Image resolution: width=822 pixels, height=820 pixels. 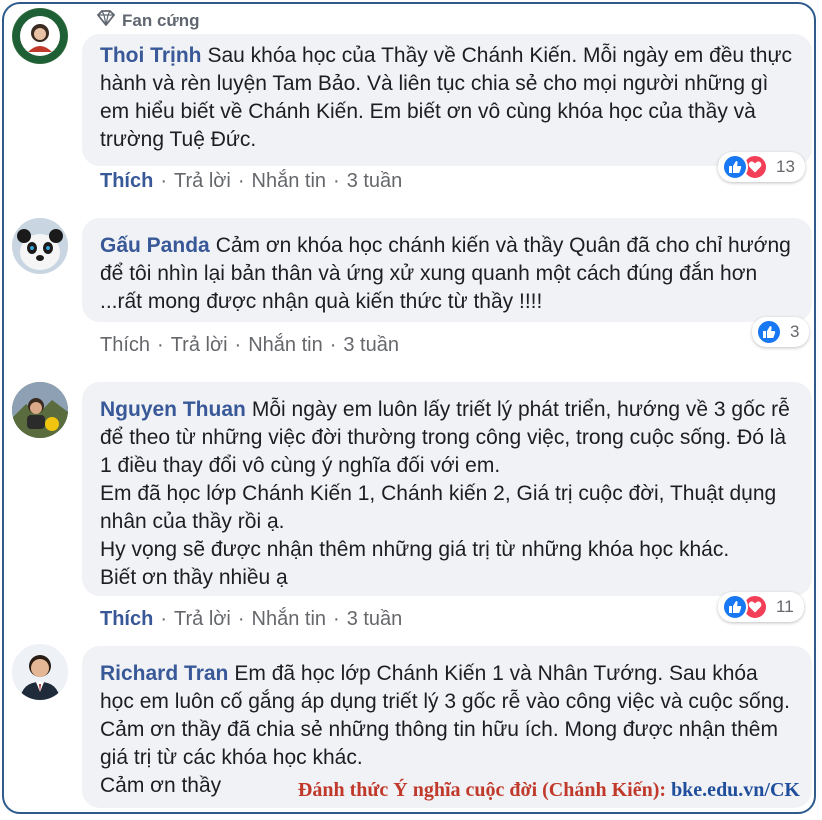 What do you see at coordinates (761, 167) in the screenshot?
I see `reaction-summary: 13` at bounding box center [761, 167].